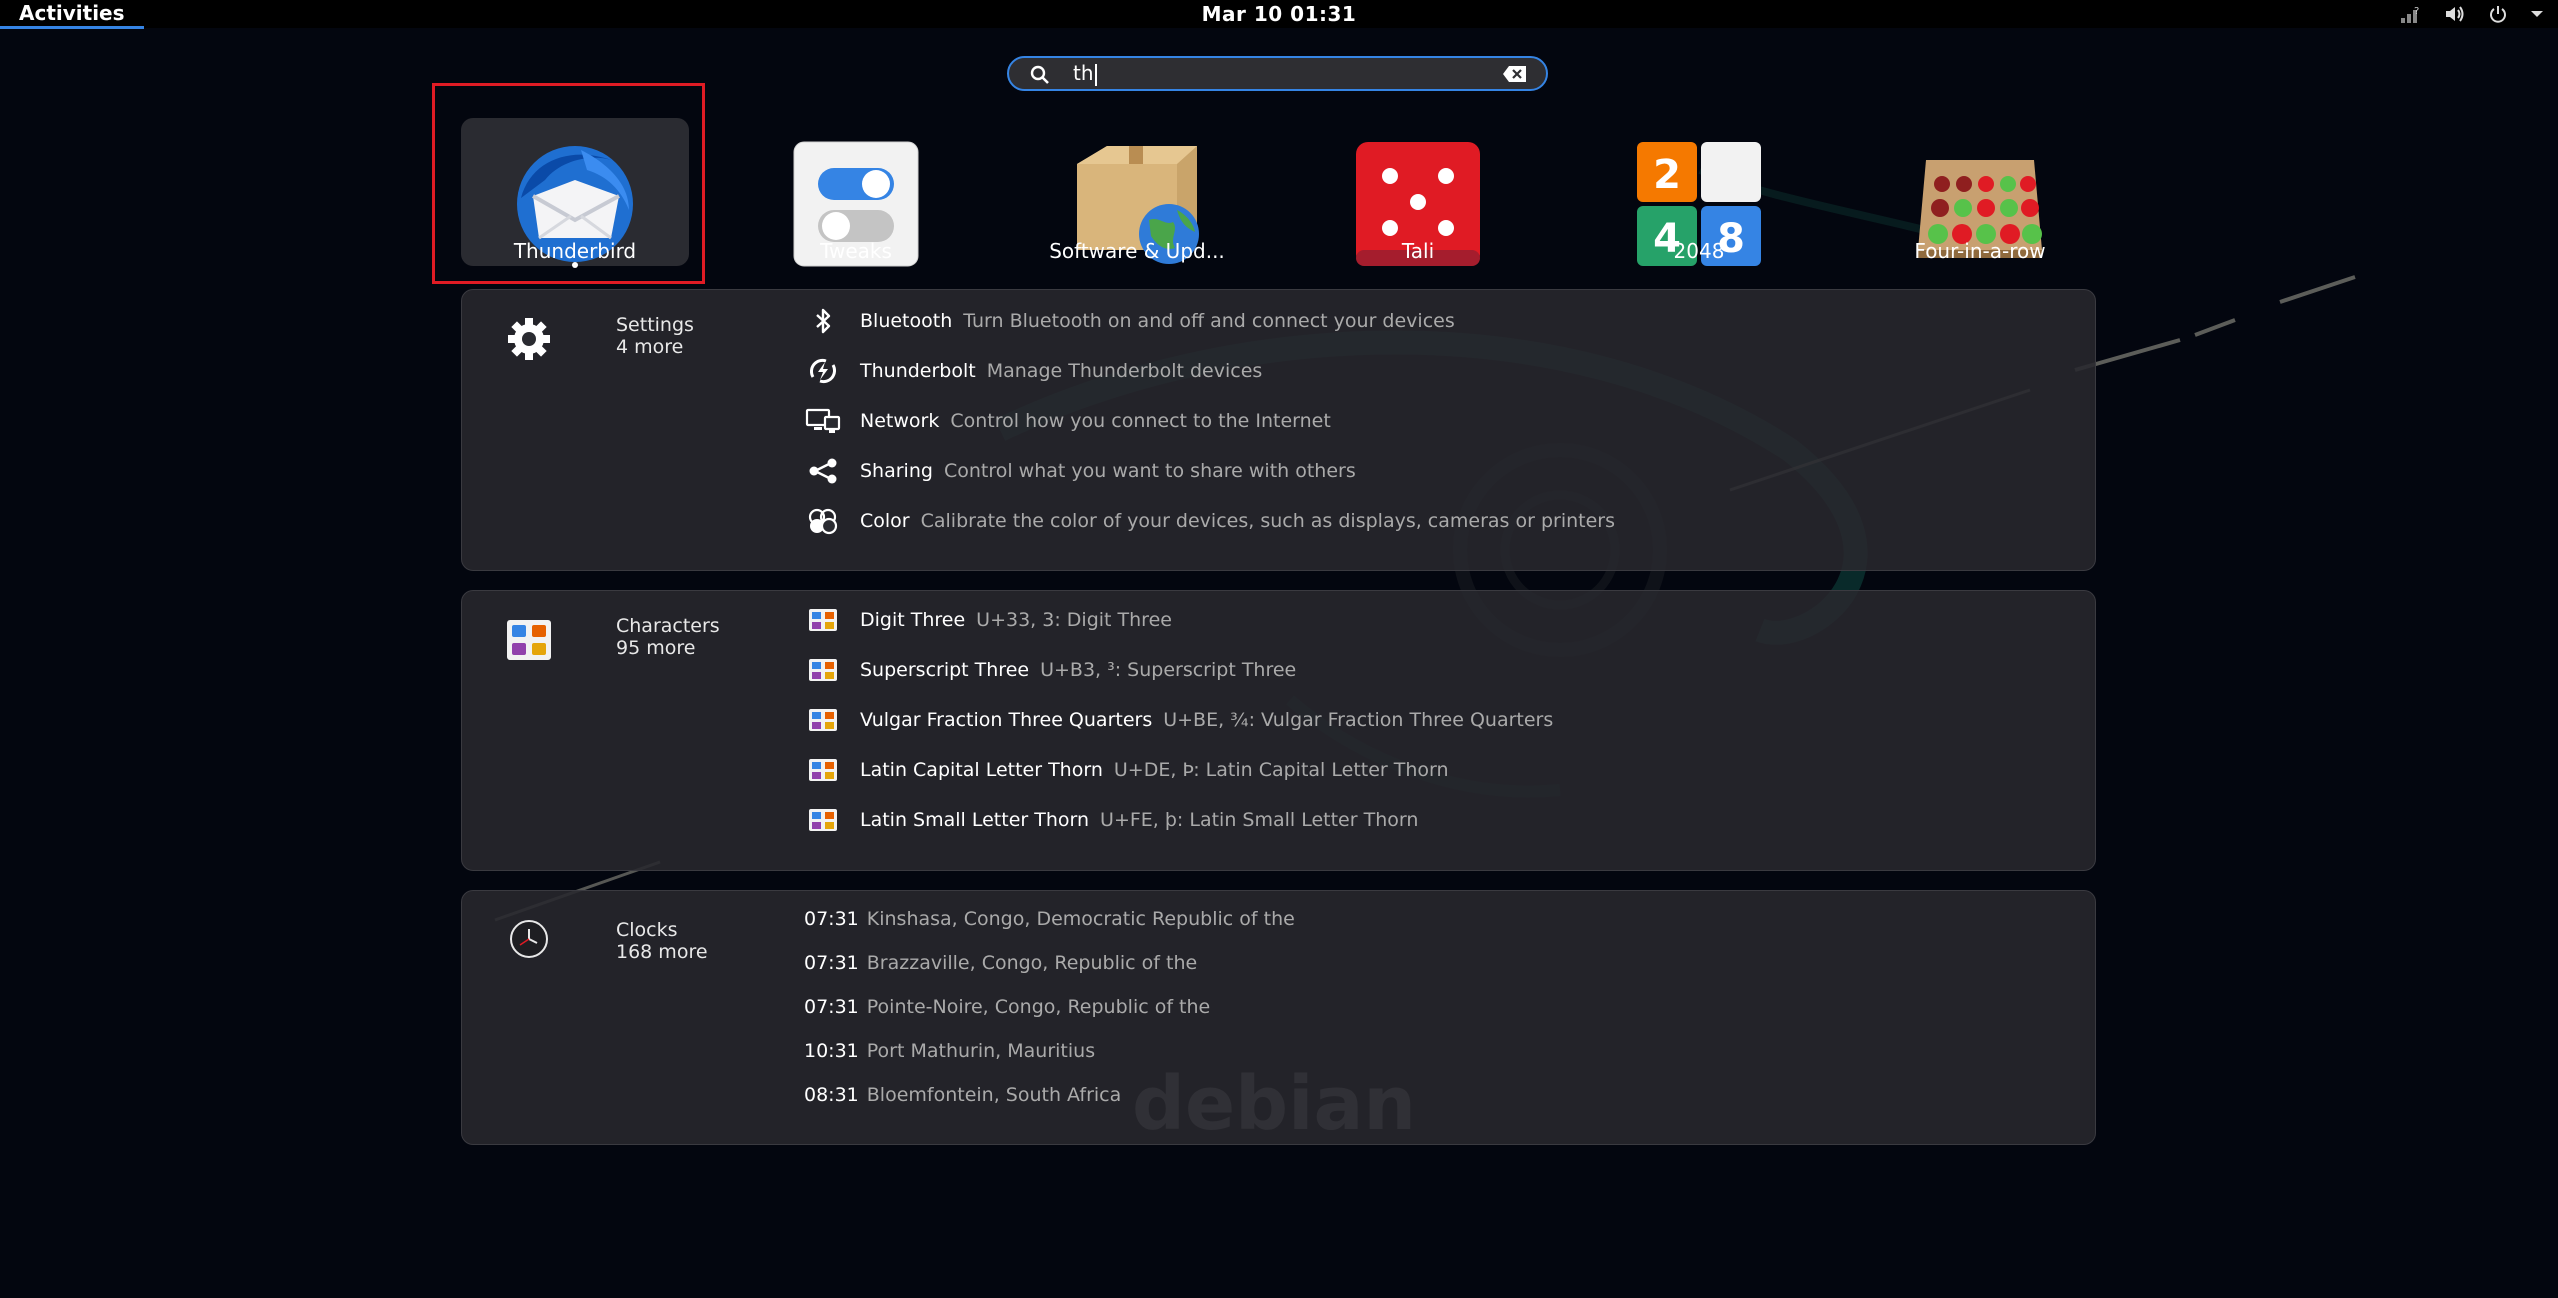 The image size is (2558, 1298). What do you see at coordinates (650, 347) in the screenshot?
I see `provider-more-count: 4 more` at bounding box center [650, 347].